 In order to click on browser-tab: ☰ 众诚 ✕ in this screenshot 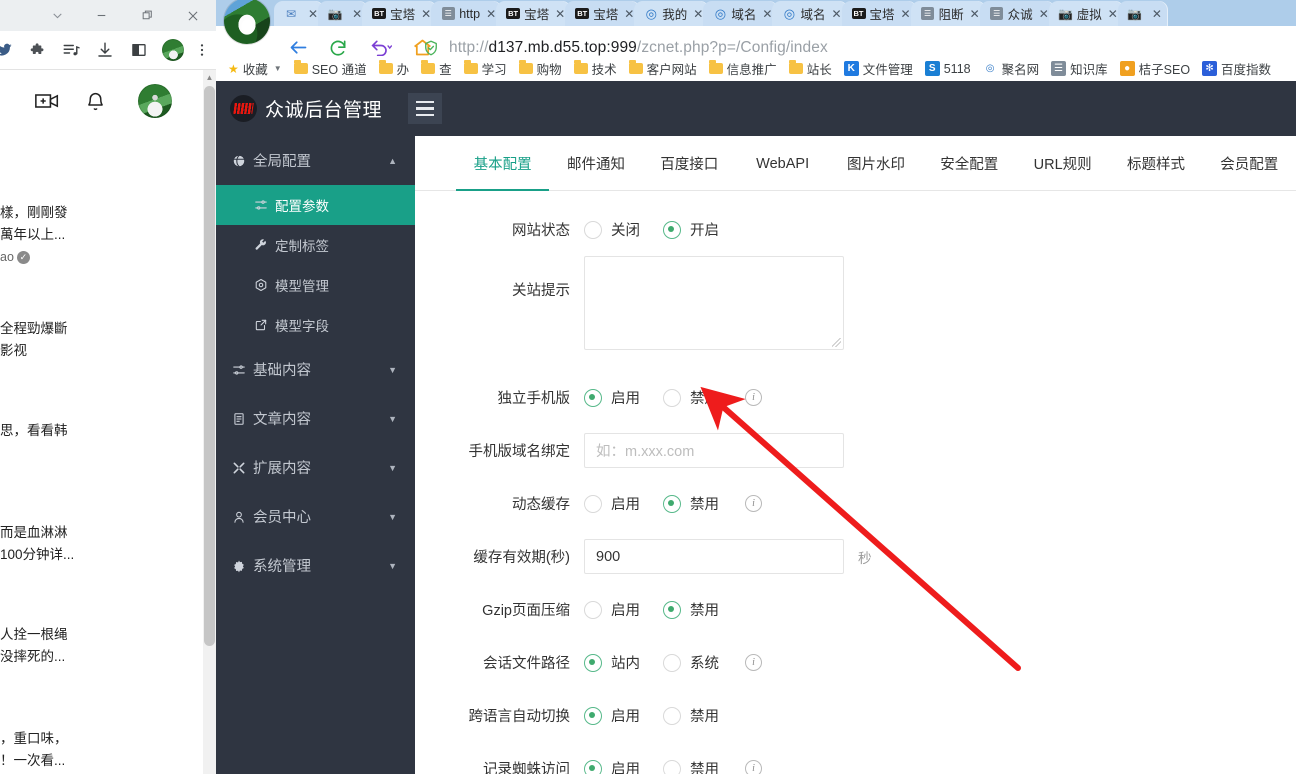, I will do `click(1017, 13)`.